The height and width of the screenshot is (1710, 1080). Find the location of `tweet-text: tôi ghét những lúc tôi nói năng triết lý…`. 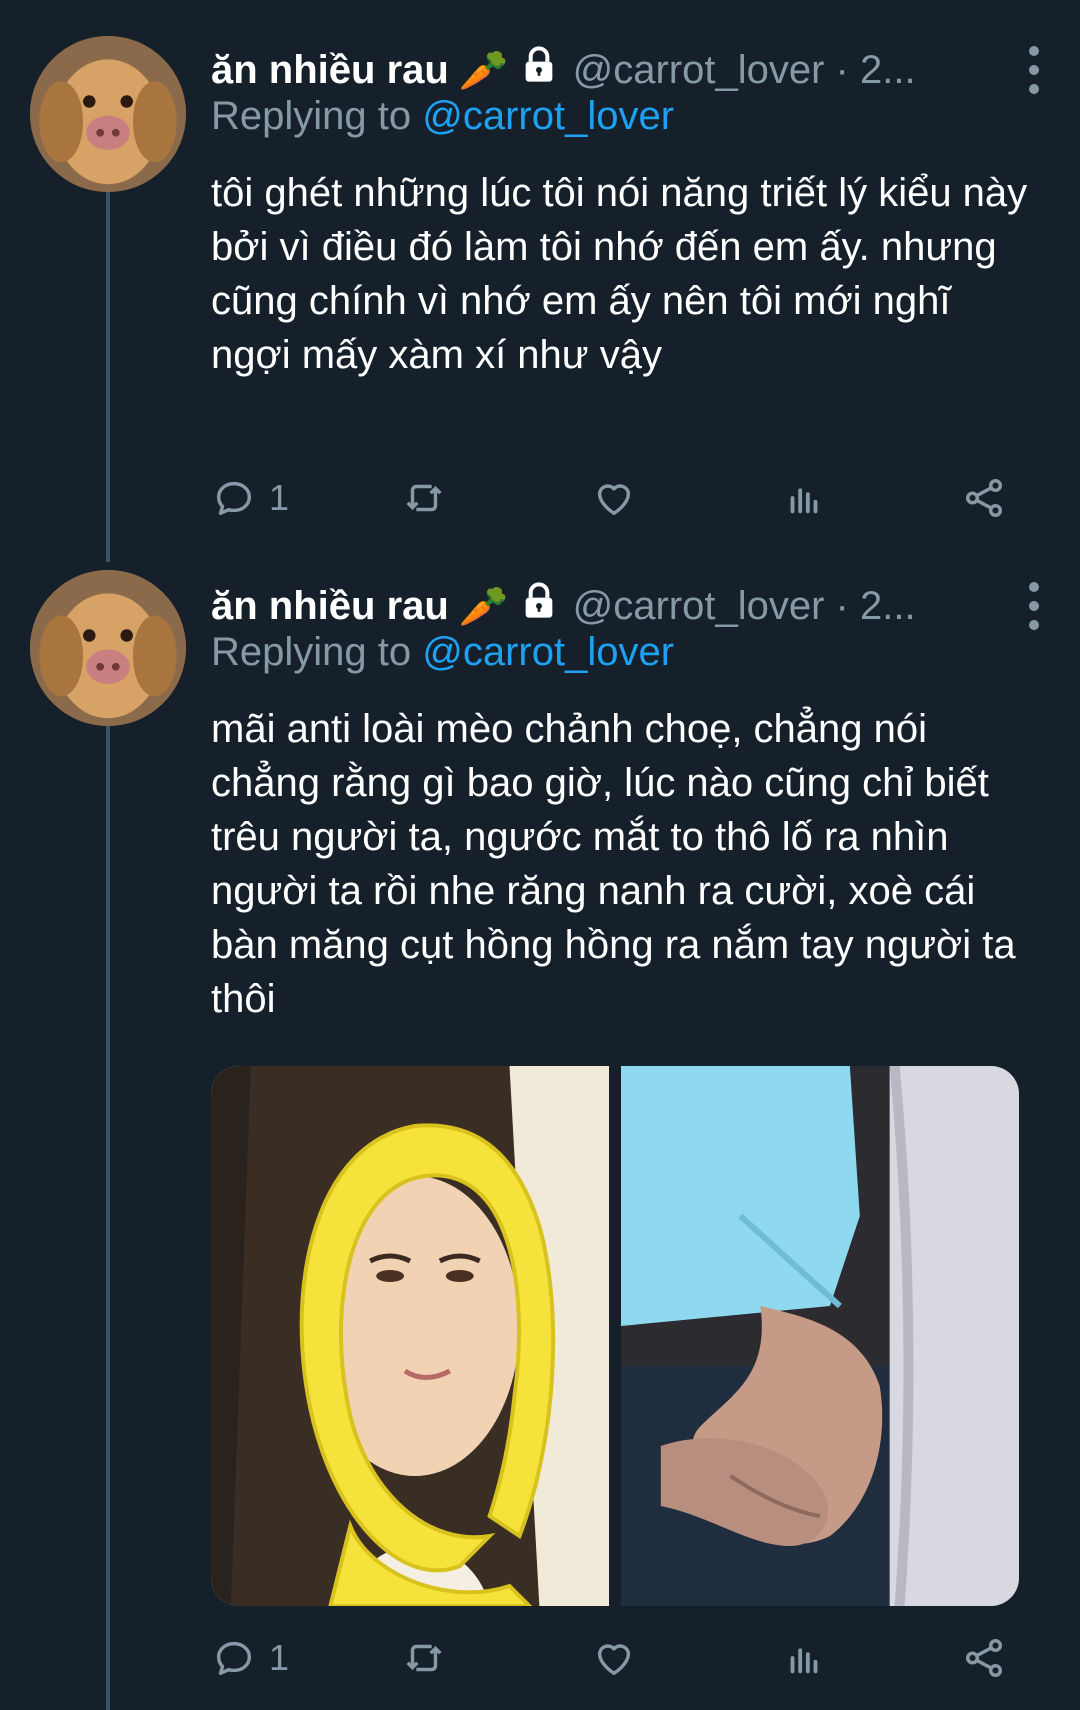

tweet-text: tôi ghét những lúc tôi nói năng triết lý… is located at coordinates (619, 274).